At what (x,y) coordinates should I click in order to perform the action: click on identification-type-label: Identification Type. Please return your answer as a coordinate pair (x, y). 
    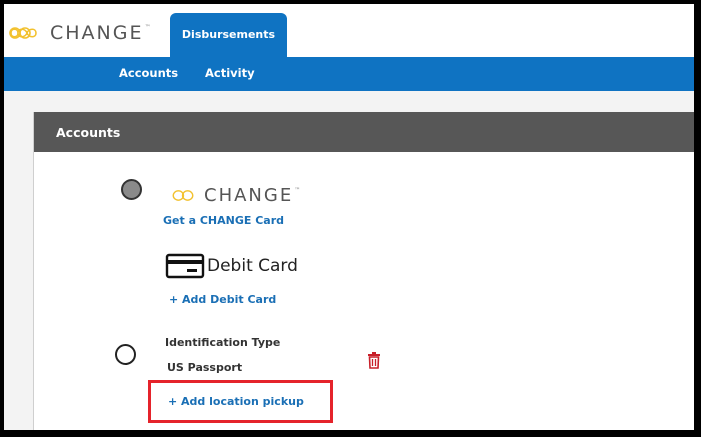
    Looking at the image, I should click on (223, 342).